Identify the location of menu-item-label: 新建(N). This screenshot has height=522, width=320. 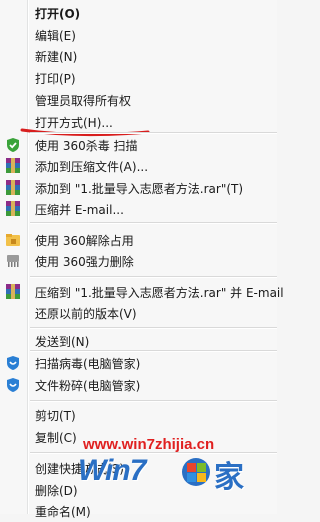
(56, 57).